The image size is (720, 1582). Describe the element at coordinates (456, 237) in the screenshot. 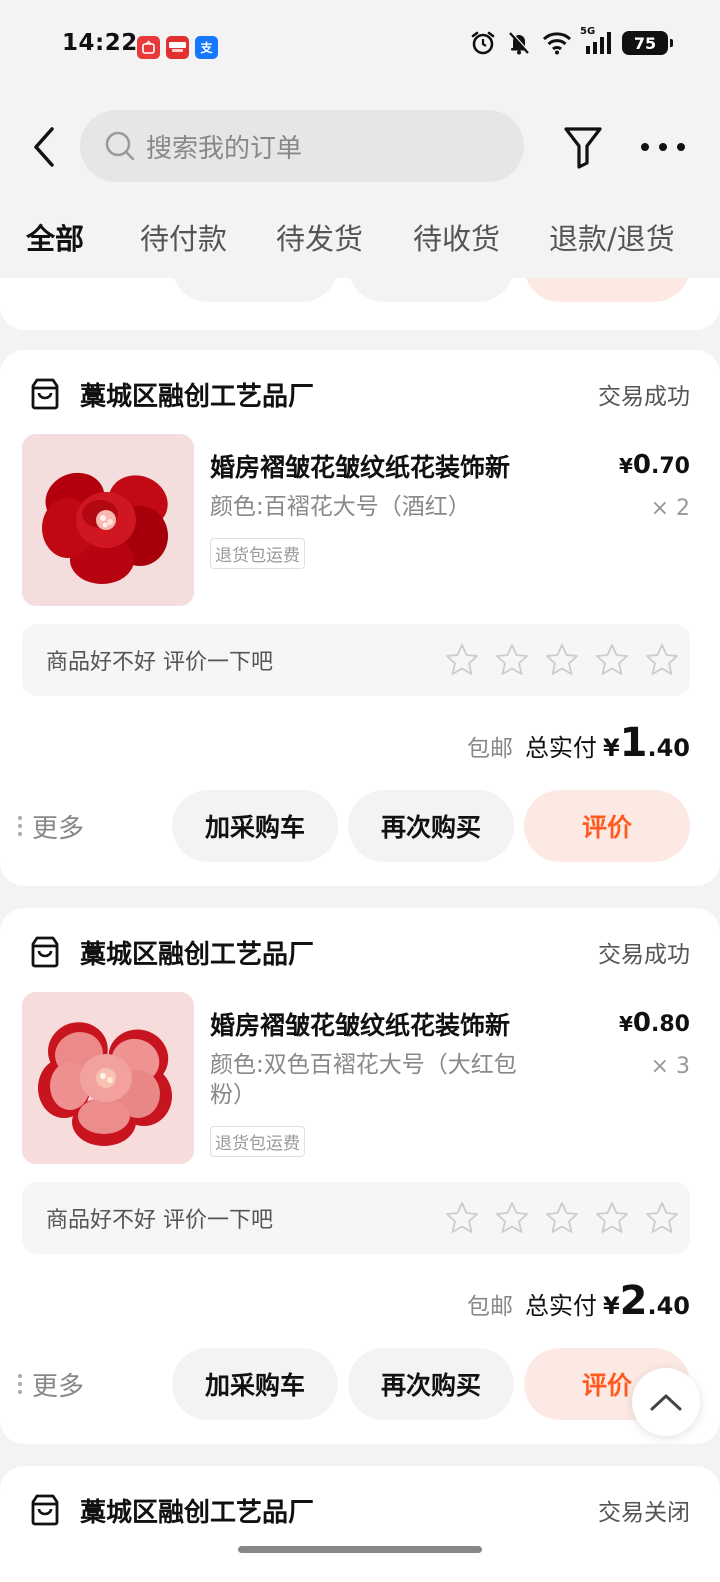

I see `tab-pending-receipt: 待收货` at that location.